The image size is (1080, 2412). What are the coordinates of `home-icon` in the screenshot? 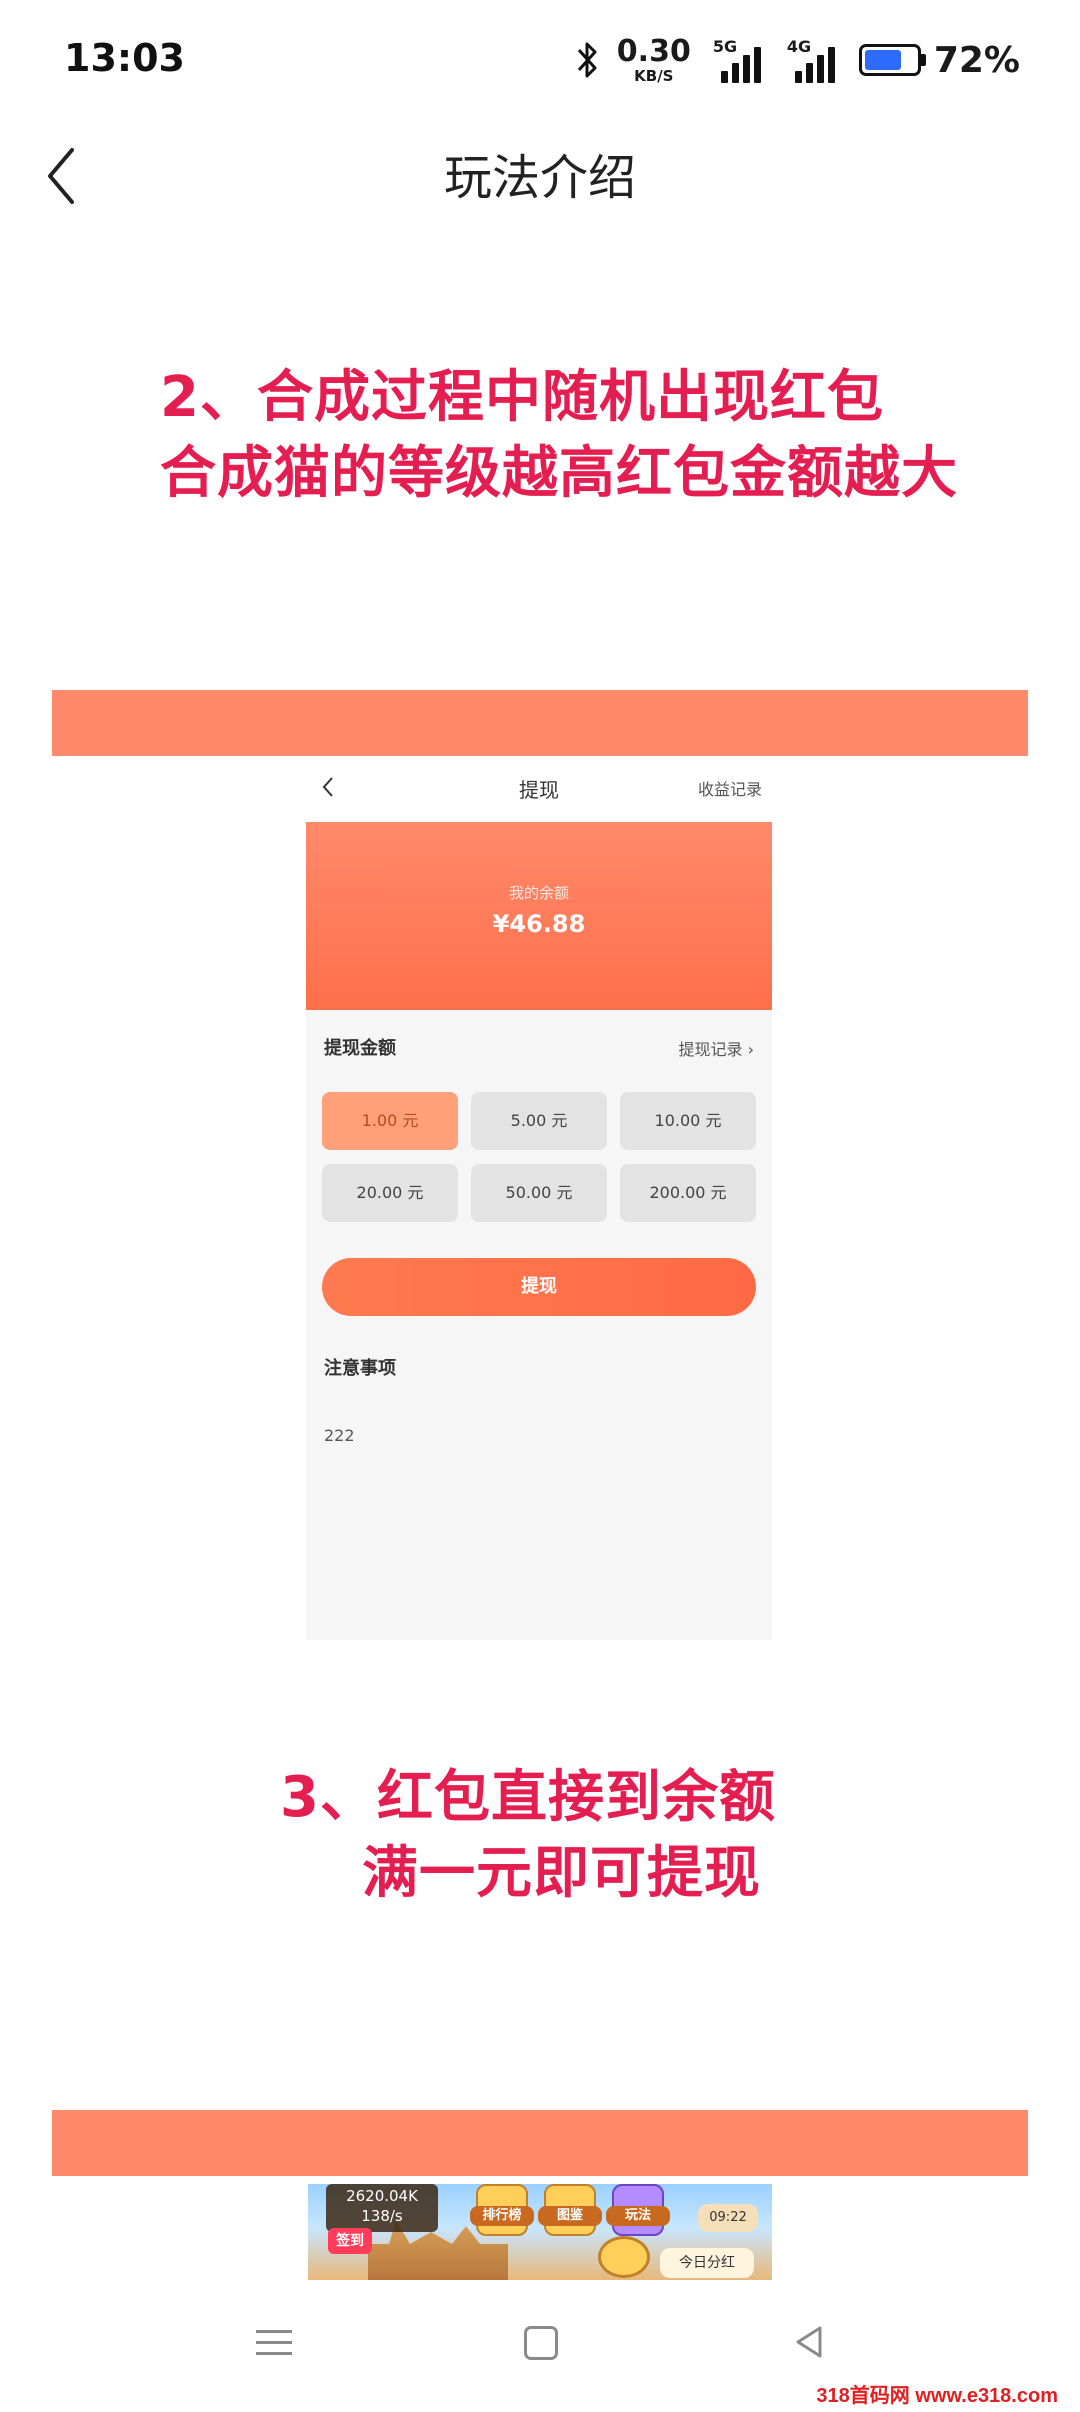 It's located at (541, 2343).